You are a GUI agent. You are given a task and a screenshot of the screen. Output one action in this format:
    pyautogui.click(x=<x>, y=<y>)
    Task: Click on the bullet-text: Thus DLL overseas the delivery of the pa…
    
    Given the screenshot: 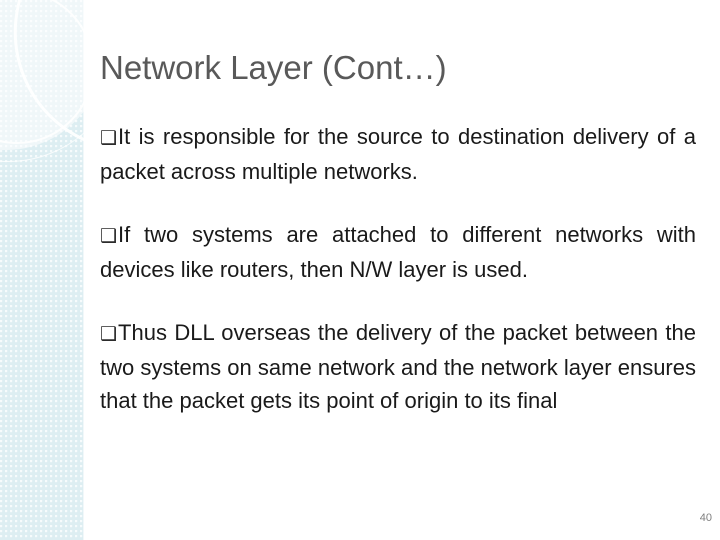 What is the action you would take?
    pyautogui.click(x=398, y=366)
    